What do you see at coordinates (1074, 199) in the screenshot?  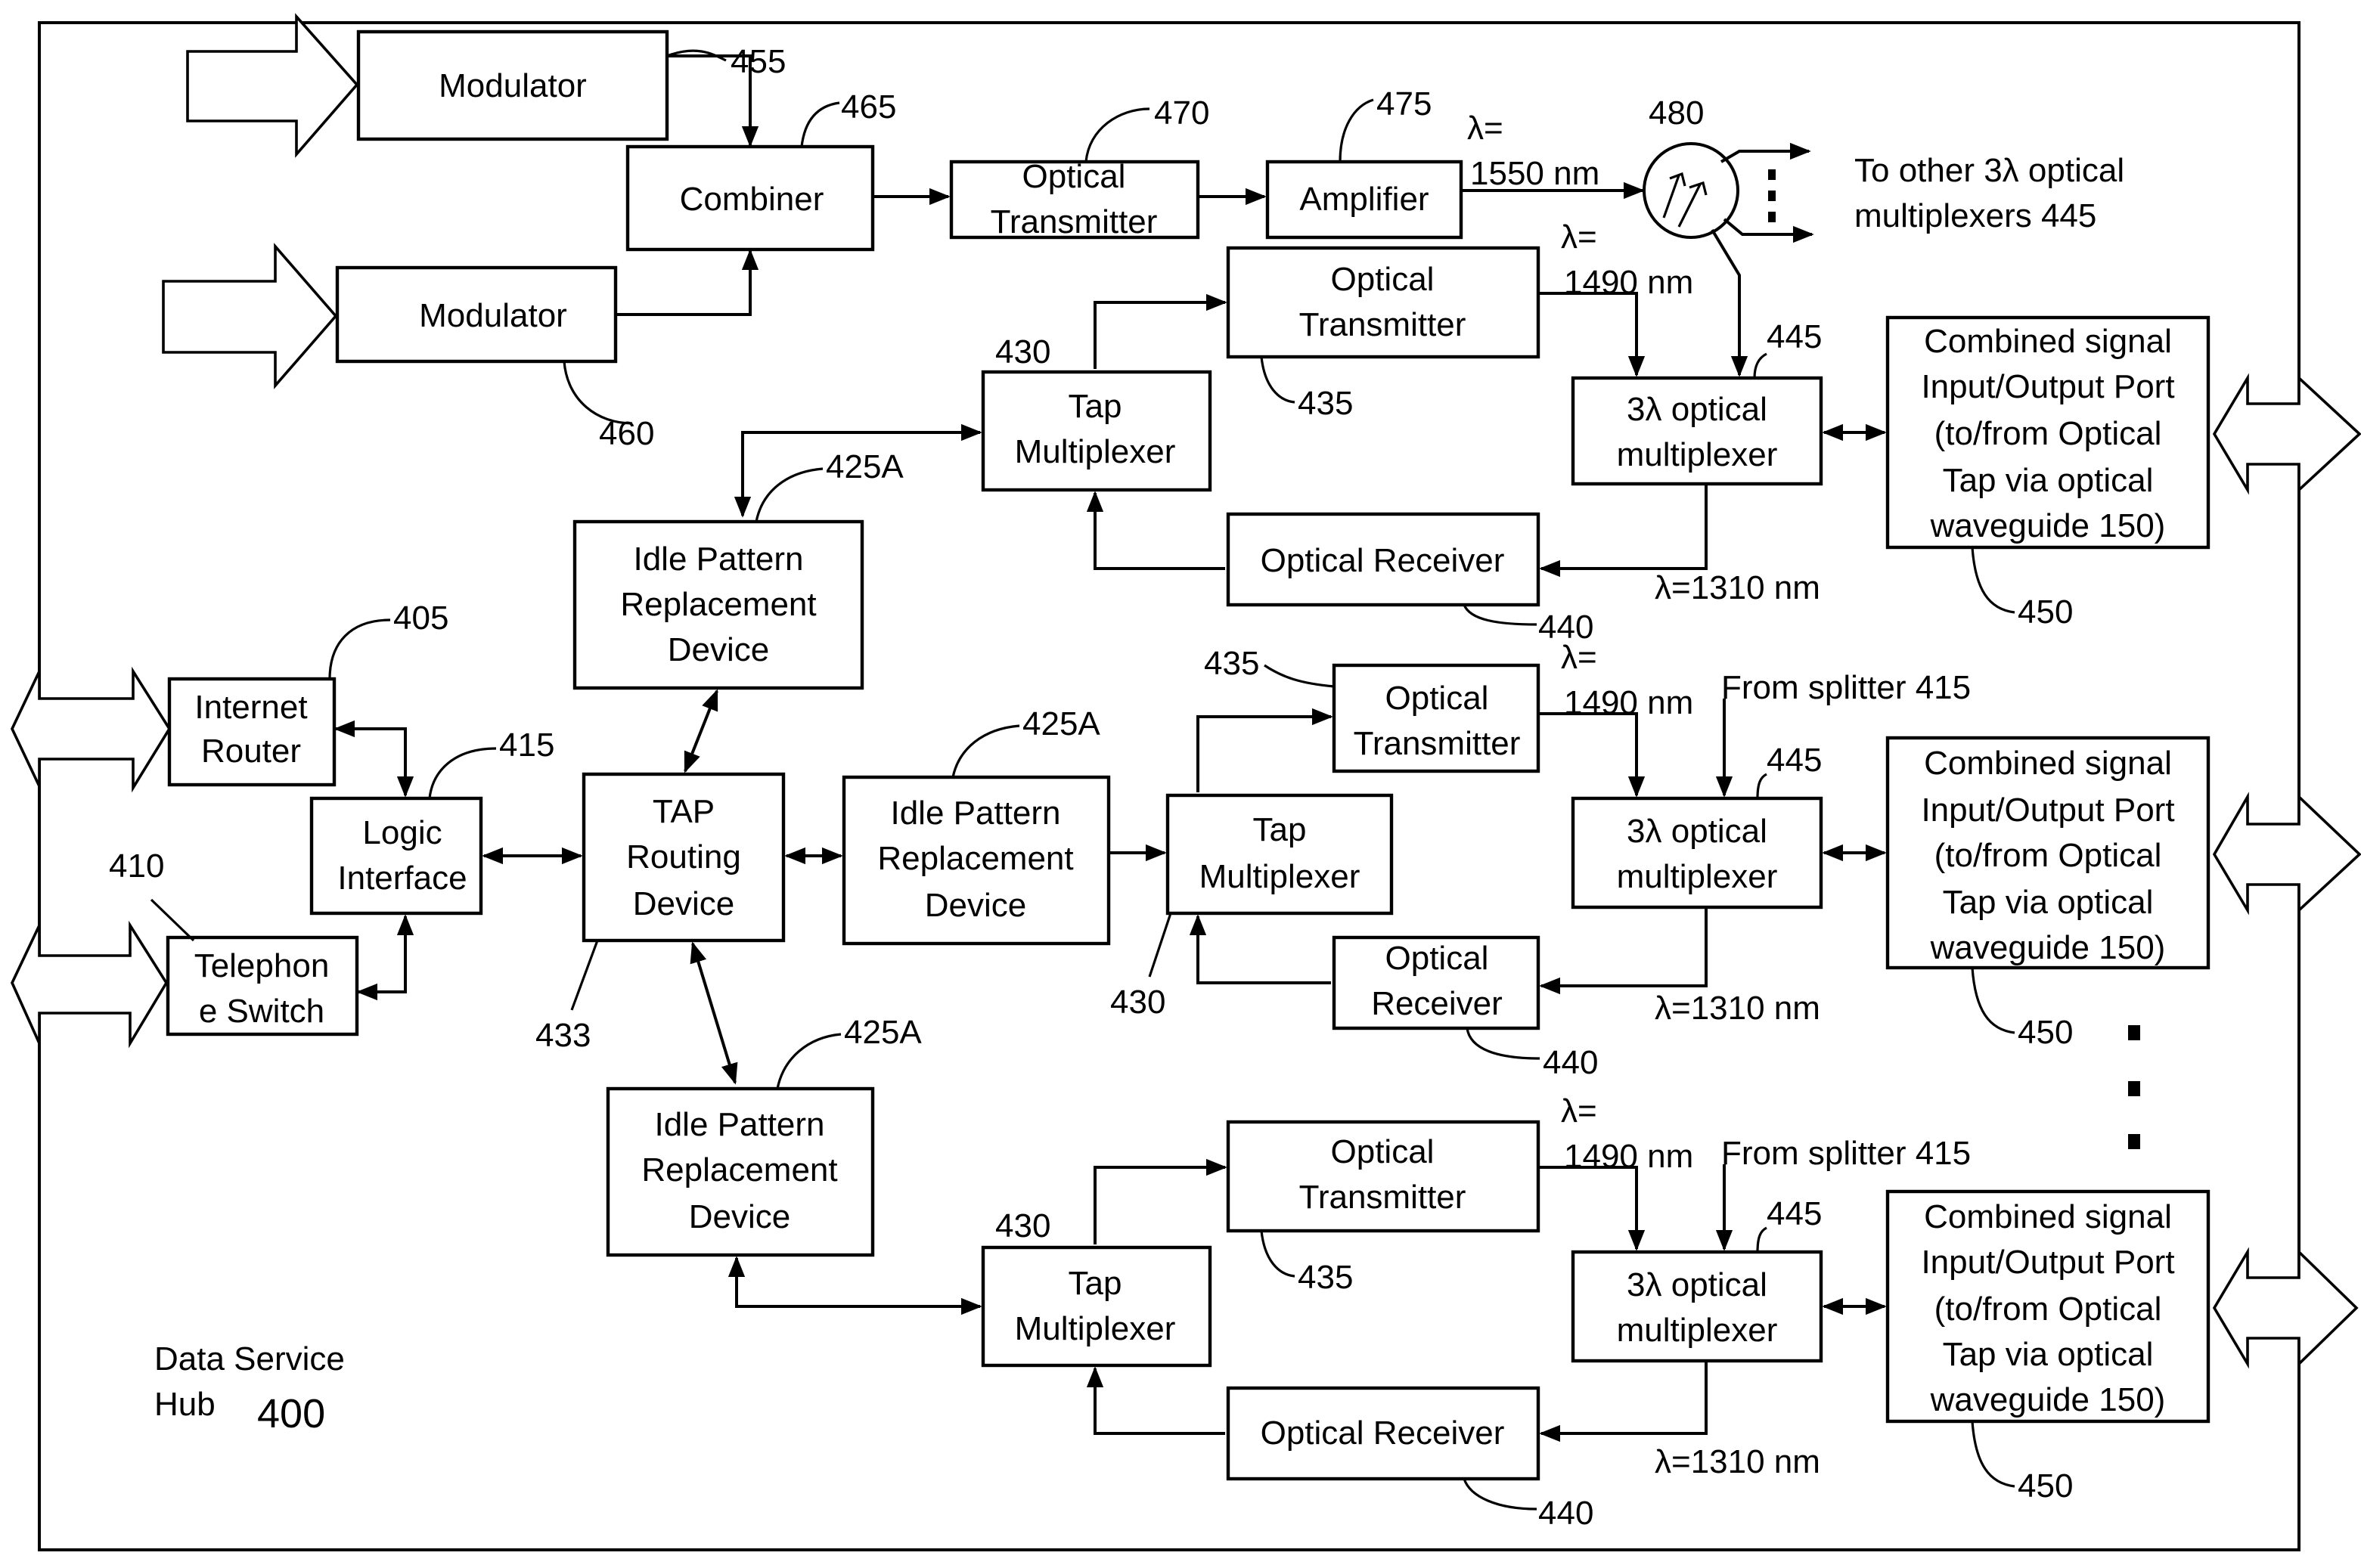 I see `optical-transmitter-top: Optical Transmitter` at bounding box center [1074, 199].